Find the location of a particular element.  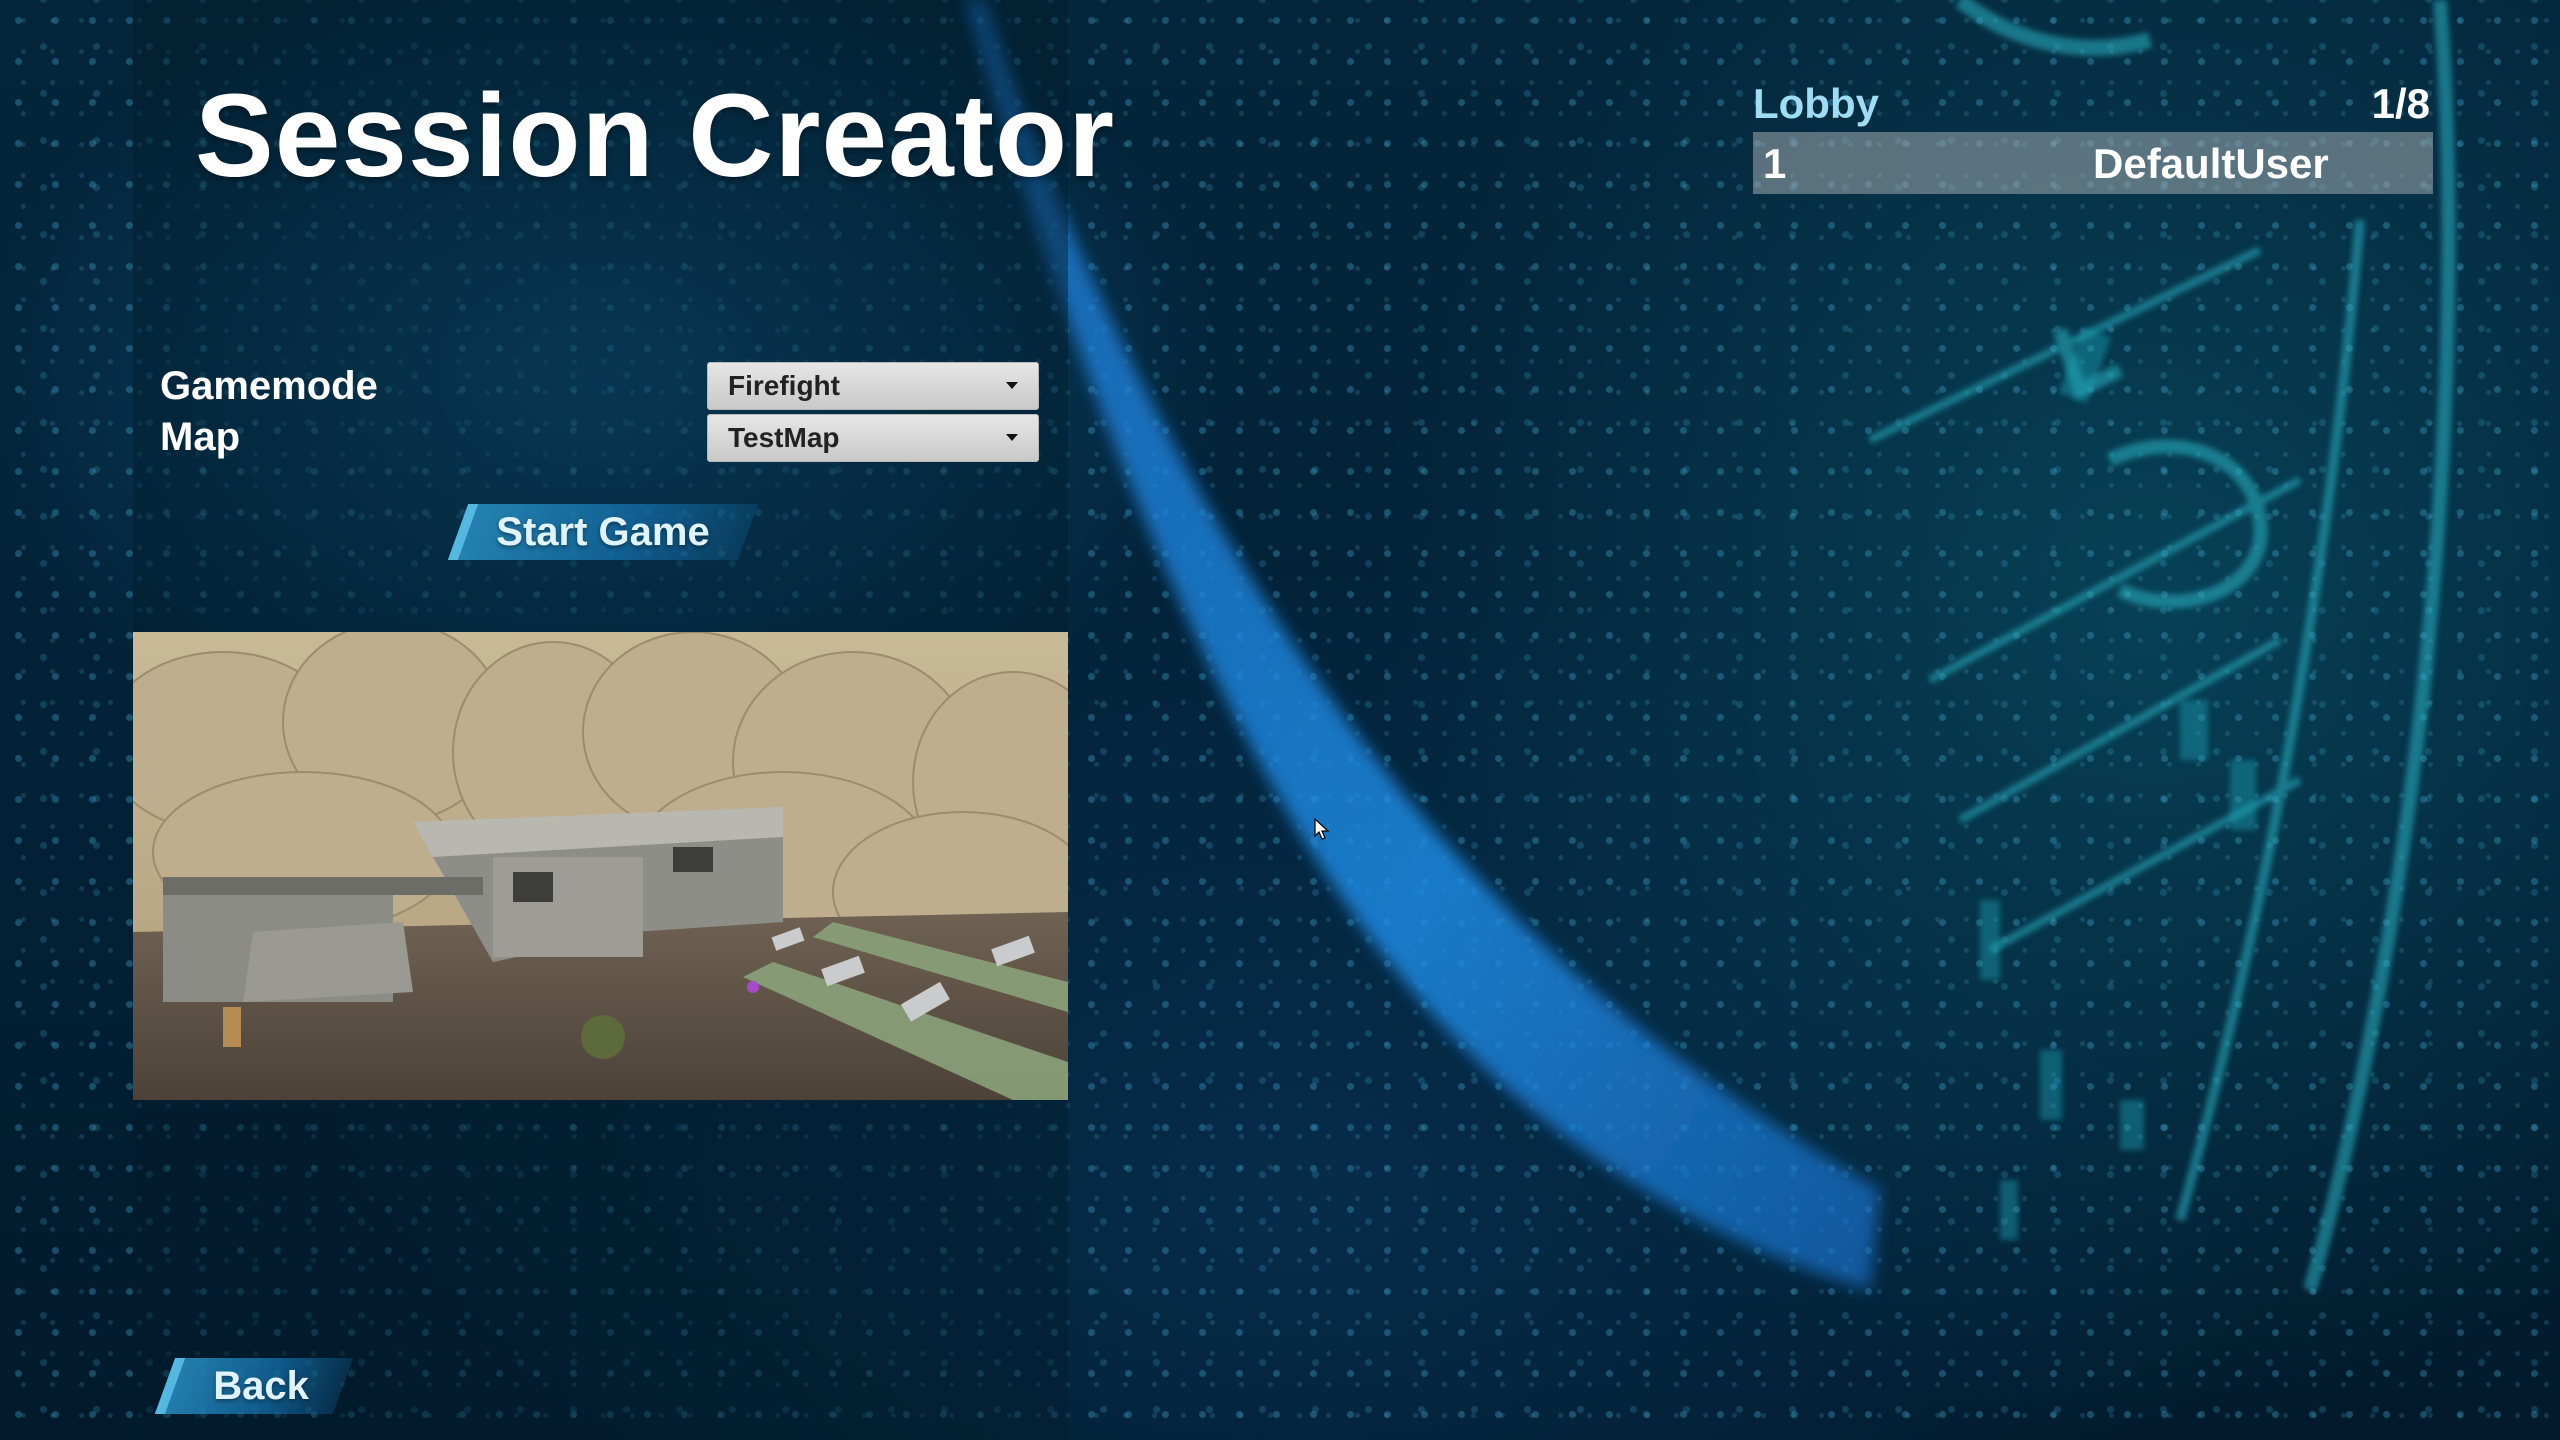

map-preview-art is located at coordinates (600, 866).